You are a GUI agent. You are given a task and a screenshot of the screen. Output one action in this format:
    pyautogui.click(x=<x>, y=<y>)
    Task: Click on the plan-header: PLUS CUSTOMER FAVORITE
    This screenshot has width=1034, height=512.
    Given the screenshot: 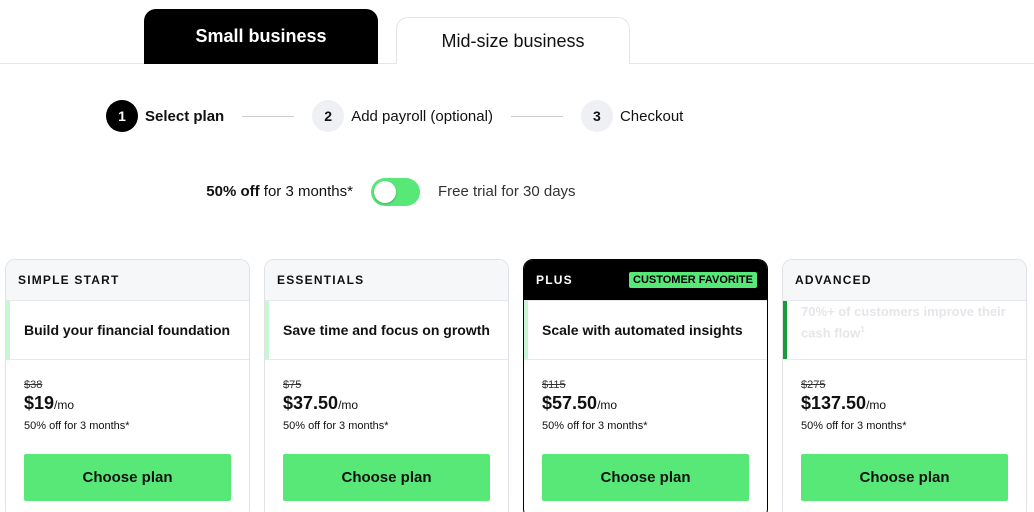 What is the action you would take?
    pyautogui.click(x=645, y=280)
    